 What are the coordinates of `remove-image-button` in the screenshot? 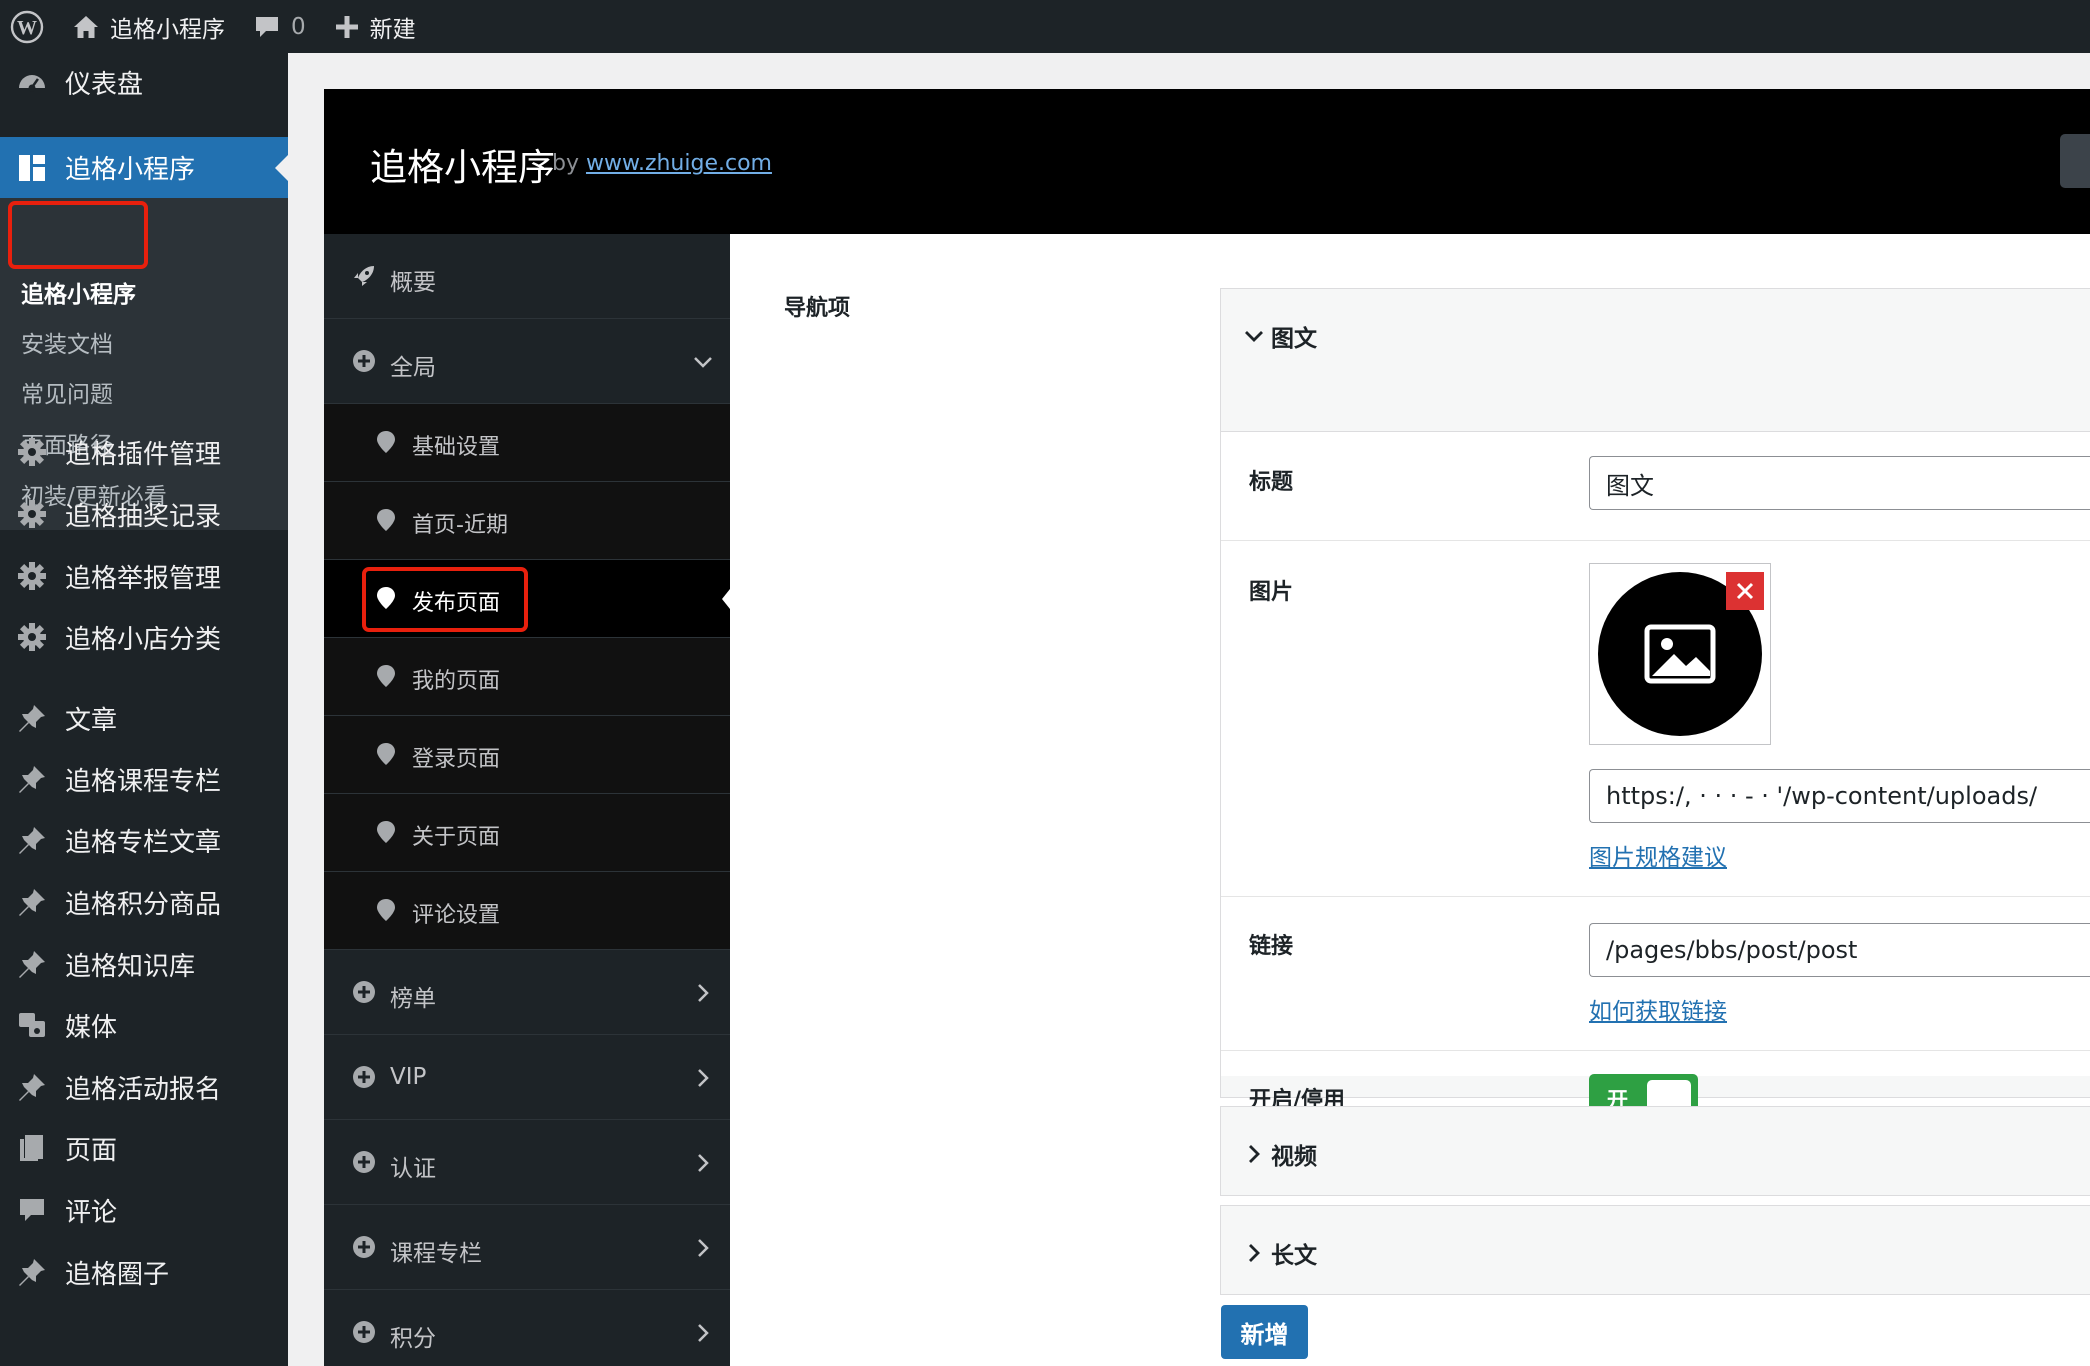 It's located at (1745, 591).